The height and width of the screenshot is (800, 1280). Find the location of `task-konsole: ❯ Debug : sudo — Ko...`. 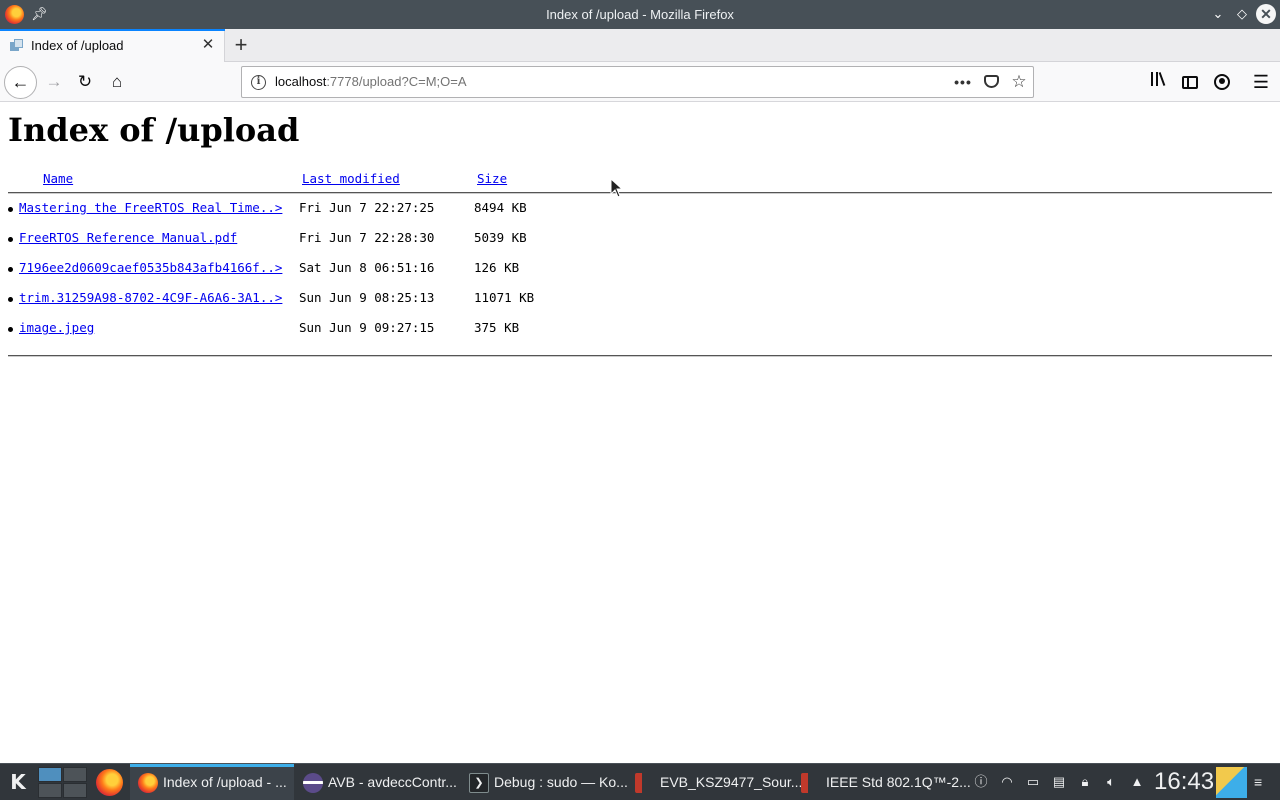

task-konsole: ❯ Debug : sudo — Ko... is located at coordinates (544, 782).